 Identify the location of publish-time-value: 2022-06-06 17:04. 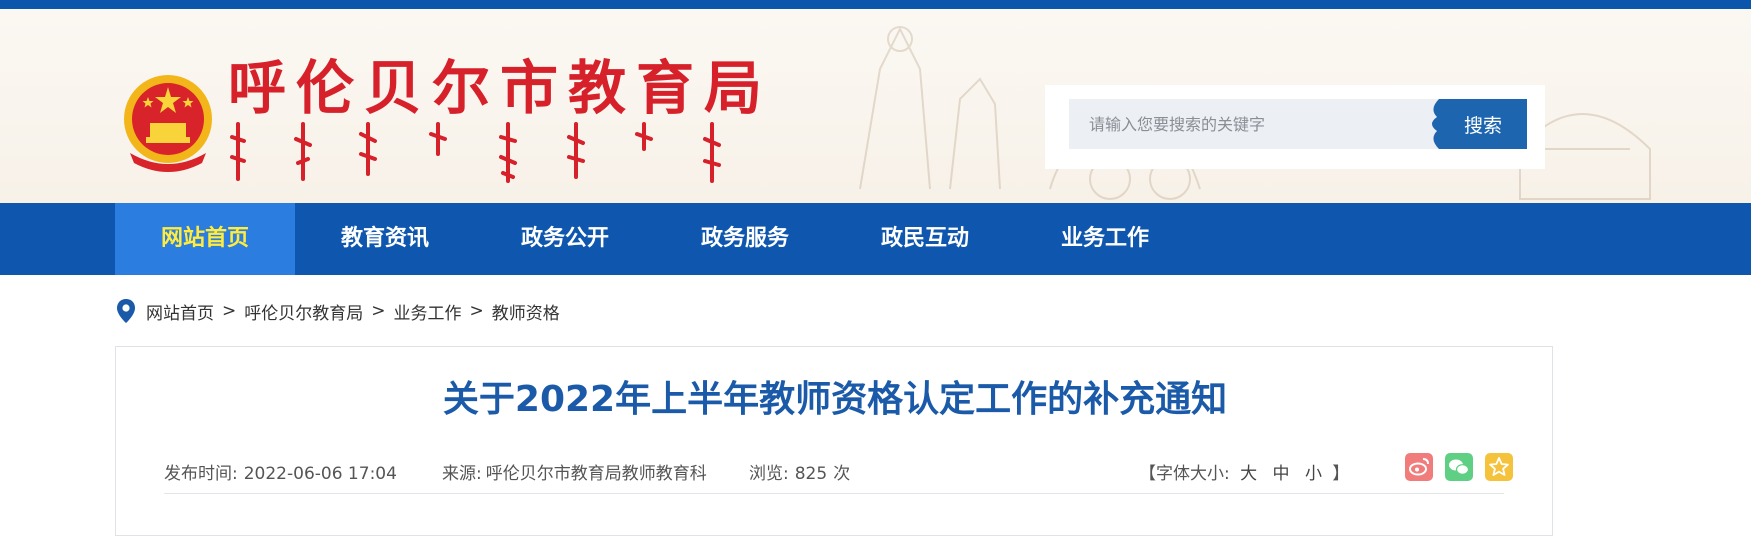
(320, 474).